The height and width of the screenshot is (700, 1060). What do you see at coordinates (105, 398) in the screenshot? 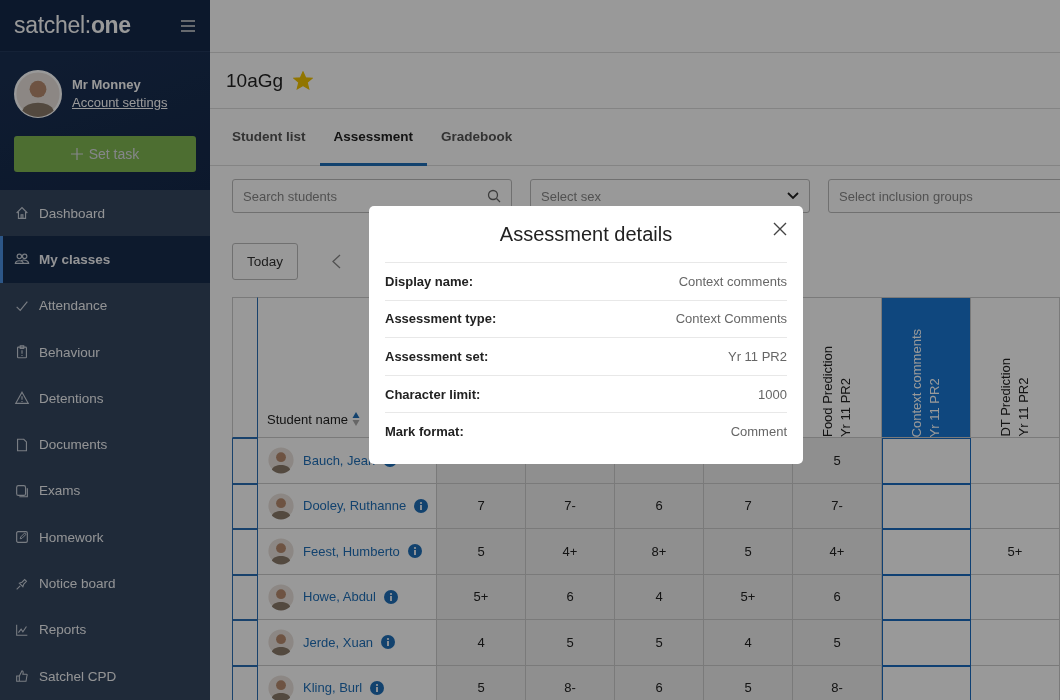
I see `sidebar-item: Detentions` at bounding box center [105, 398].